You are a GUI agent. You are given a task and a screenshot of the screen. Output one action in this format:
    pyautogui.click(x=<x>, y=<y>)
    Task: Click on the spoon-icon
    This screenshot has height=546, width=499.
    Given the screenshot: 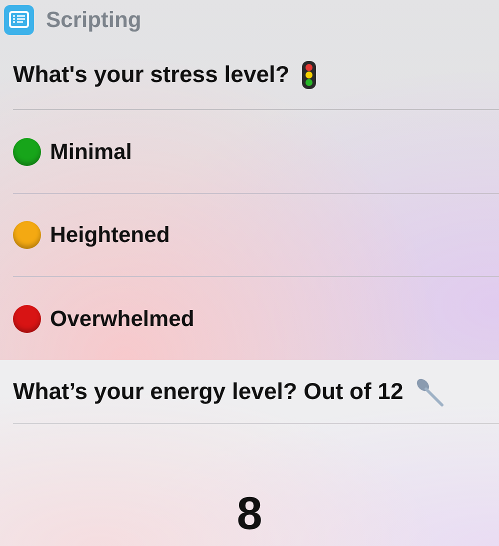 What is the action you would take?
    pyautogui.click(x=430, y=391)
    